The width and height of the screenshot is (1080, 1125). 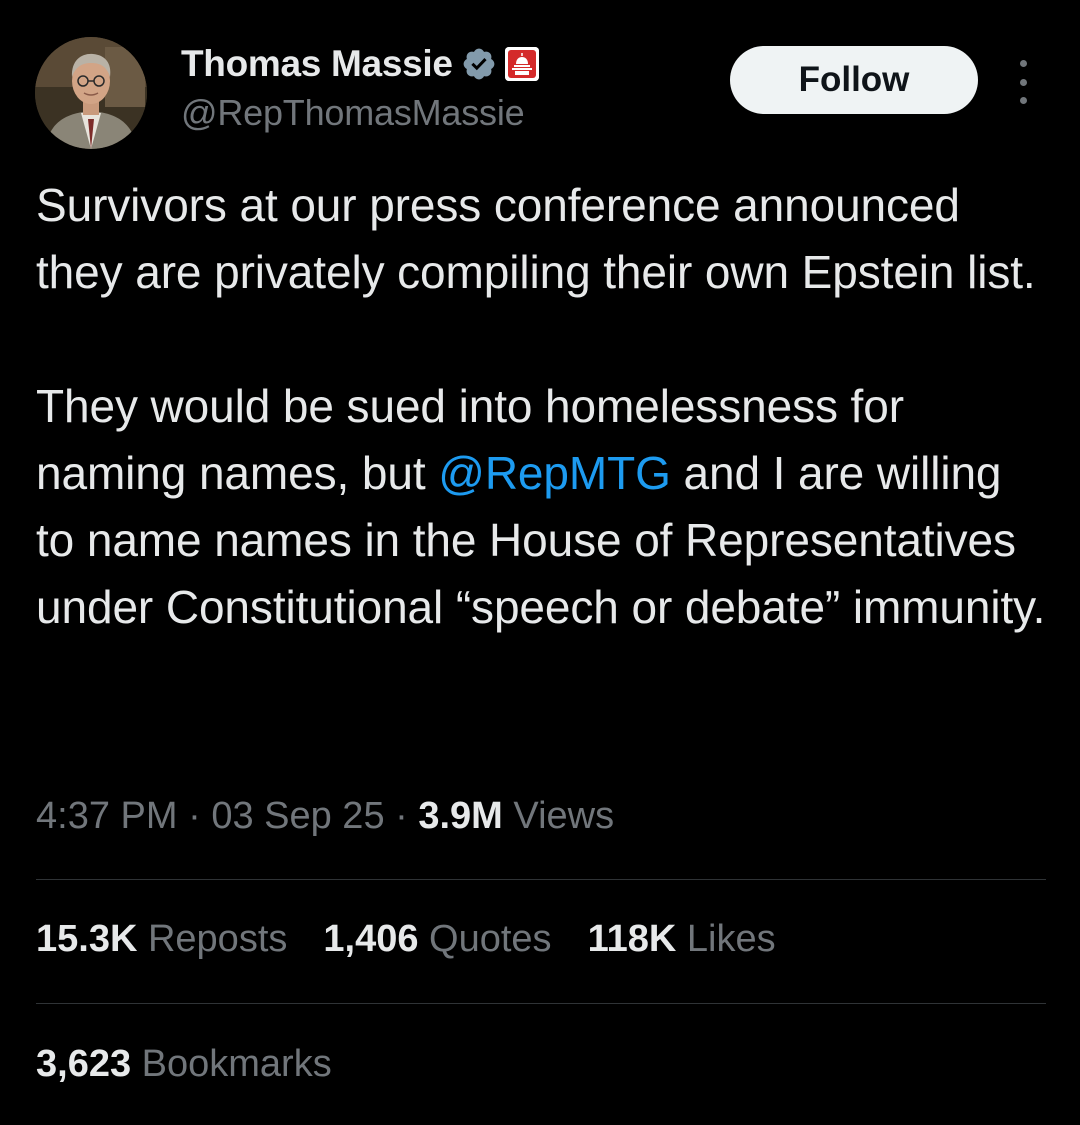 I want to click on reposts-label: Reposts, so click(x=217, y=939).